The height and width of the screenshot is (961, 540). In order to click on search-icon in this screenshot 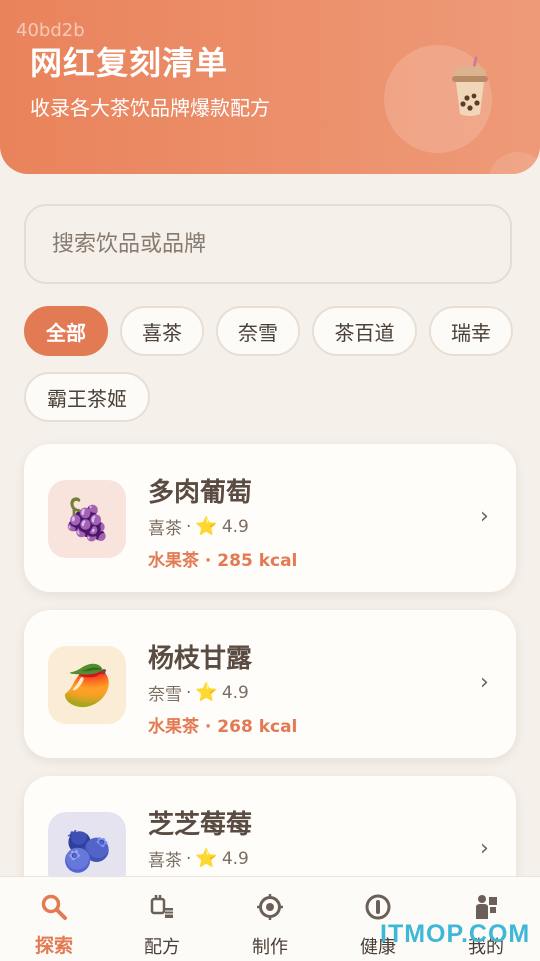, I will do `click(54, 907)`.